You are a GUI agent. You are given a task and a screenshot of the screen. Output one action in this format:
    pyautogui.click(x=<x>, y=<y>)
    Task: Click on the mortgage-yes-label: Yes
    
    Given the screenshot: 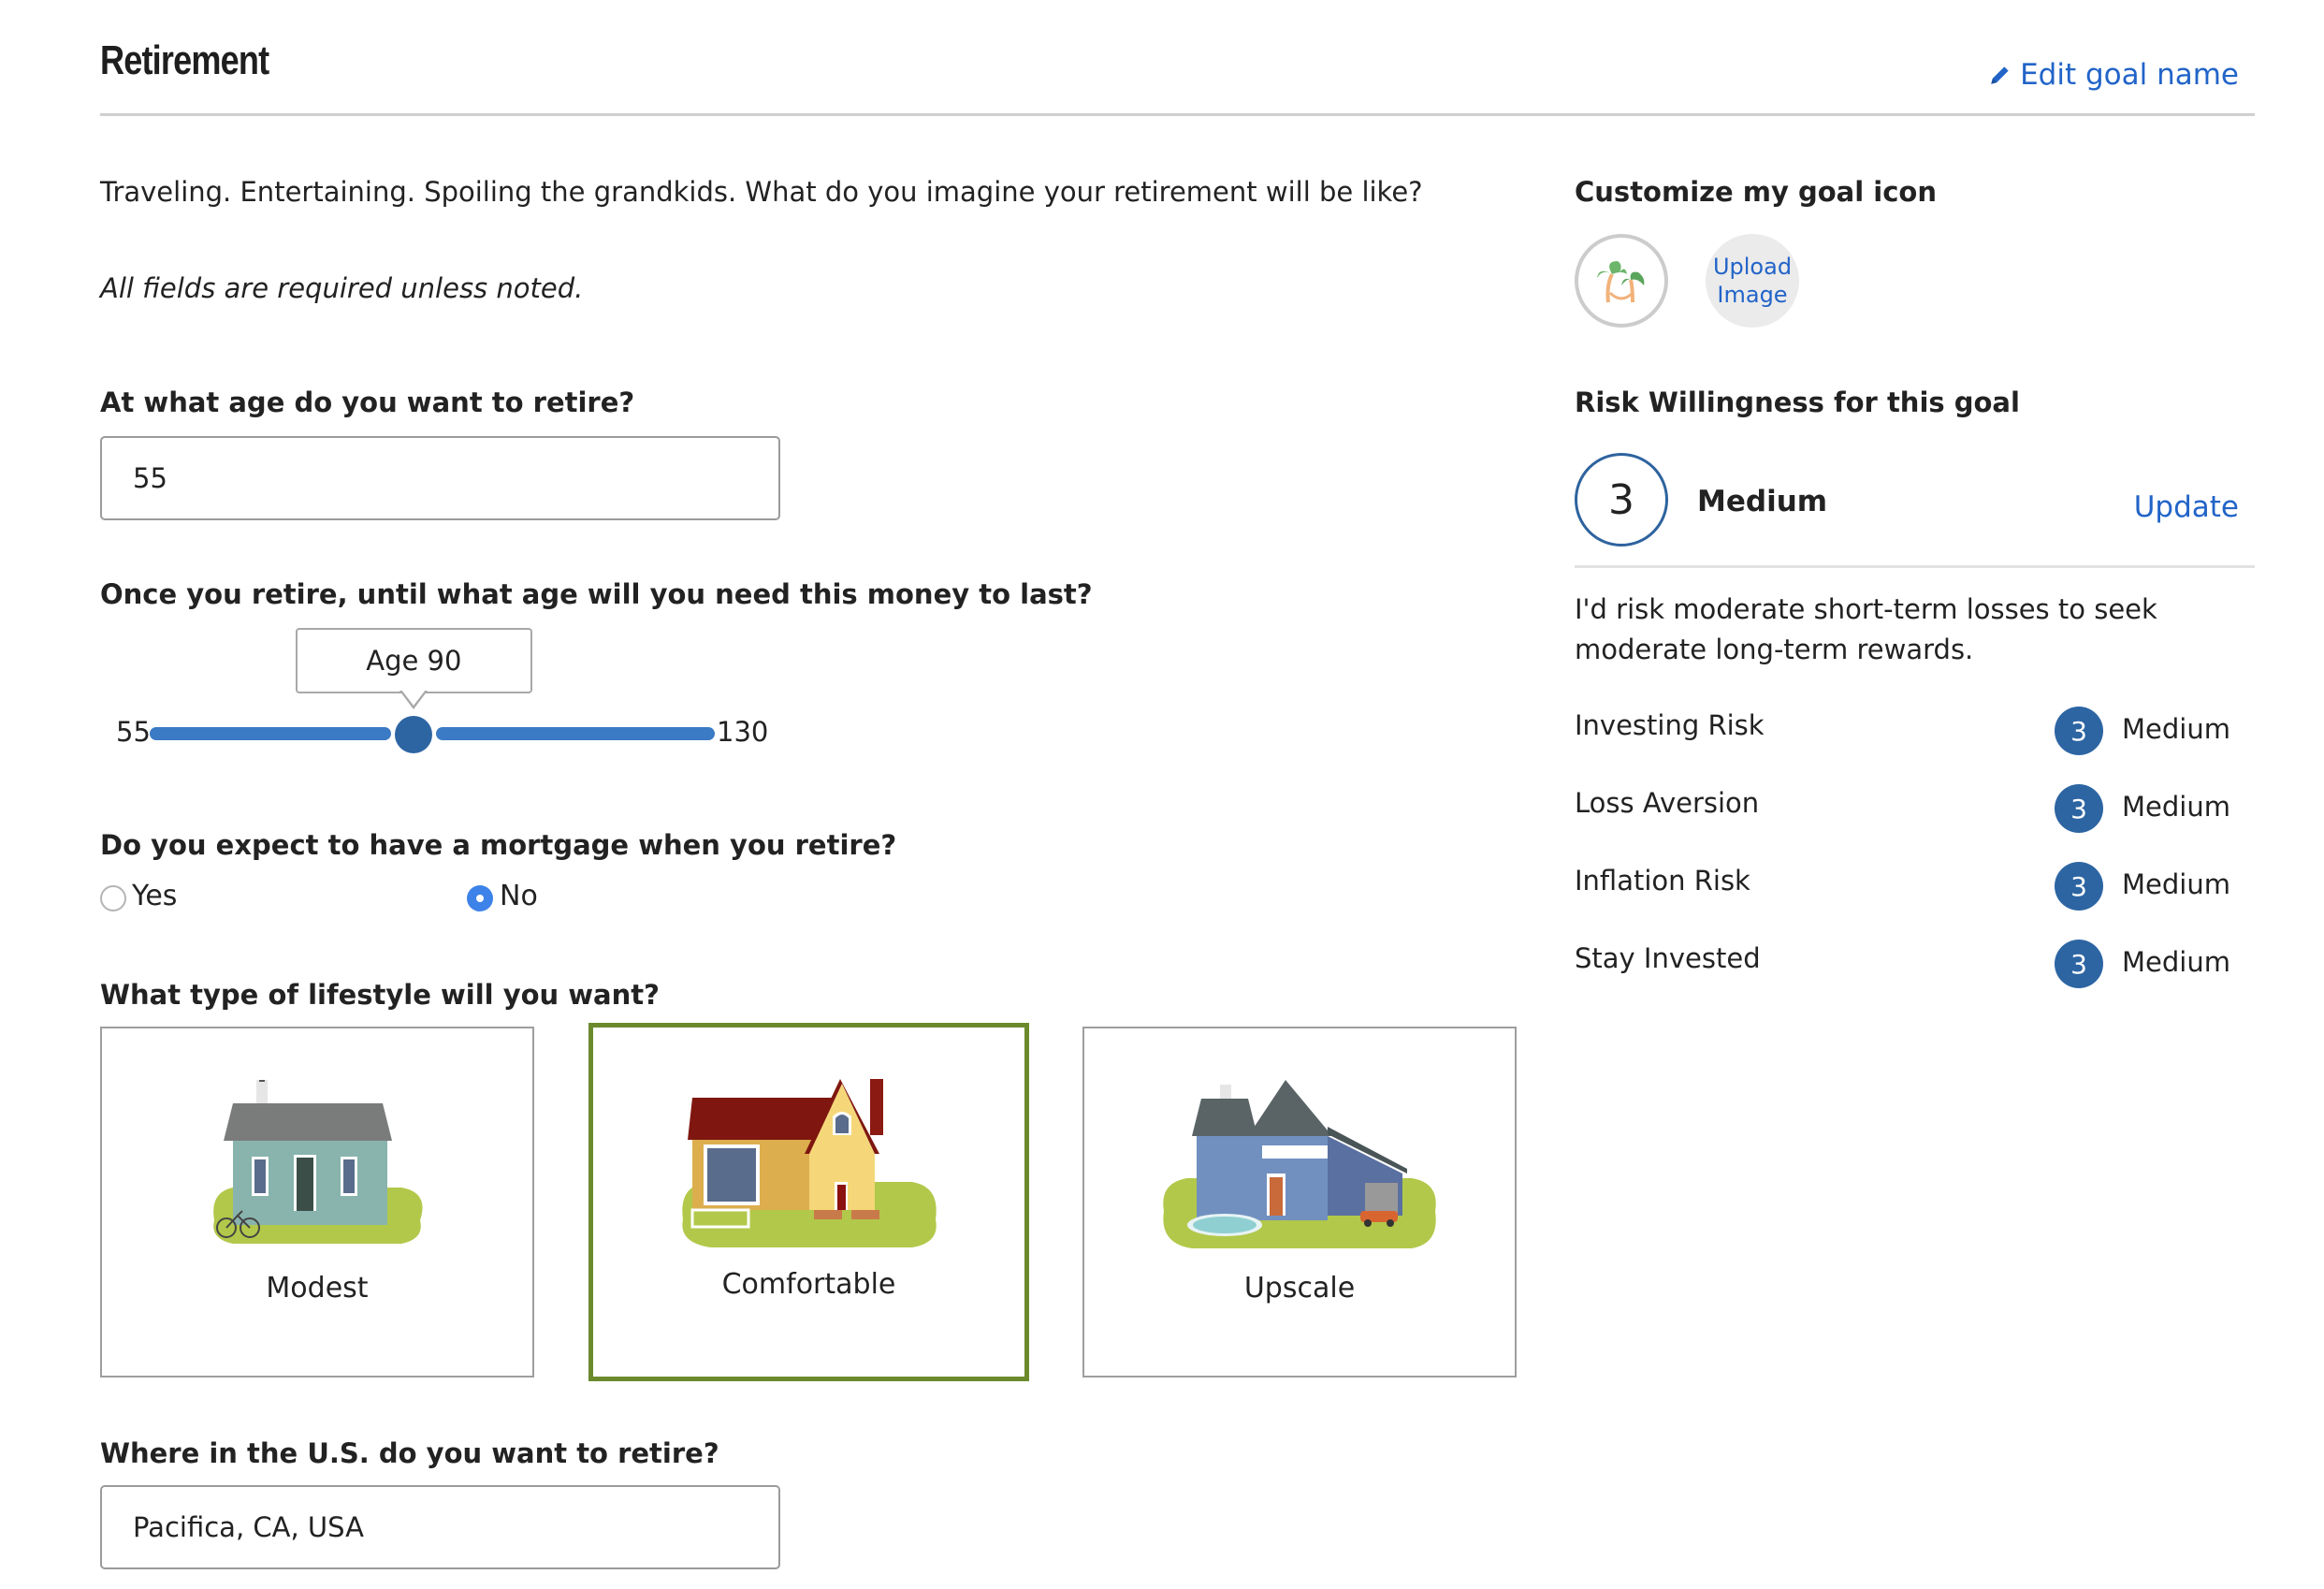 What is the action you would take?
    pyautogui.click(x=155, y=896)
    